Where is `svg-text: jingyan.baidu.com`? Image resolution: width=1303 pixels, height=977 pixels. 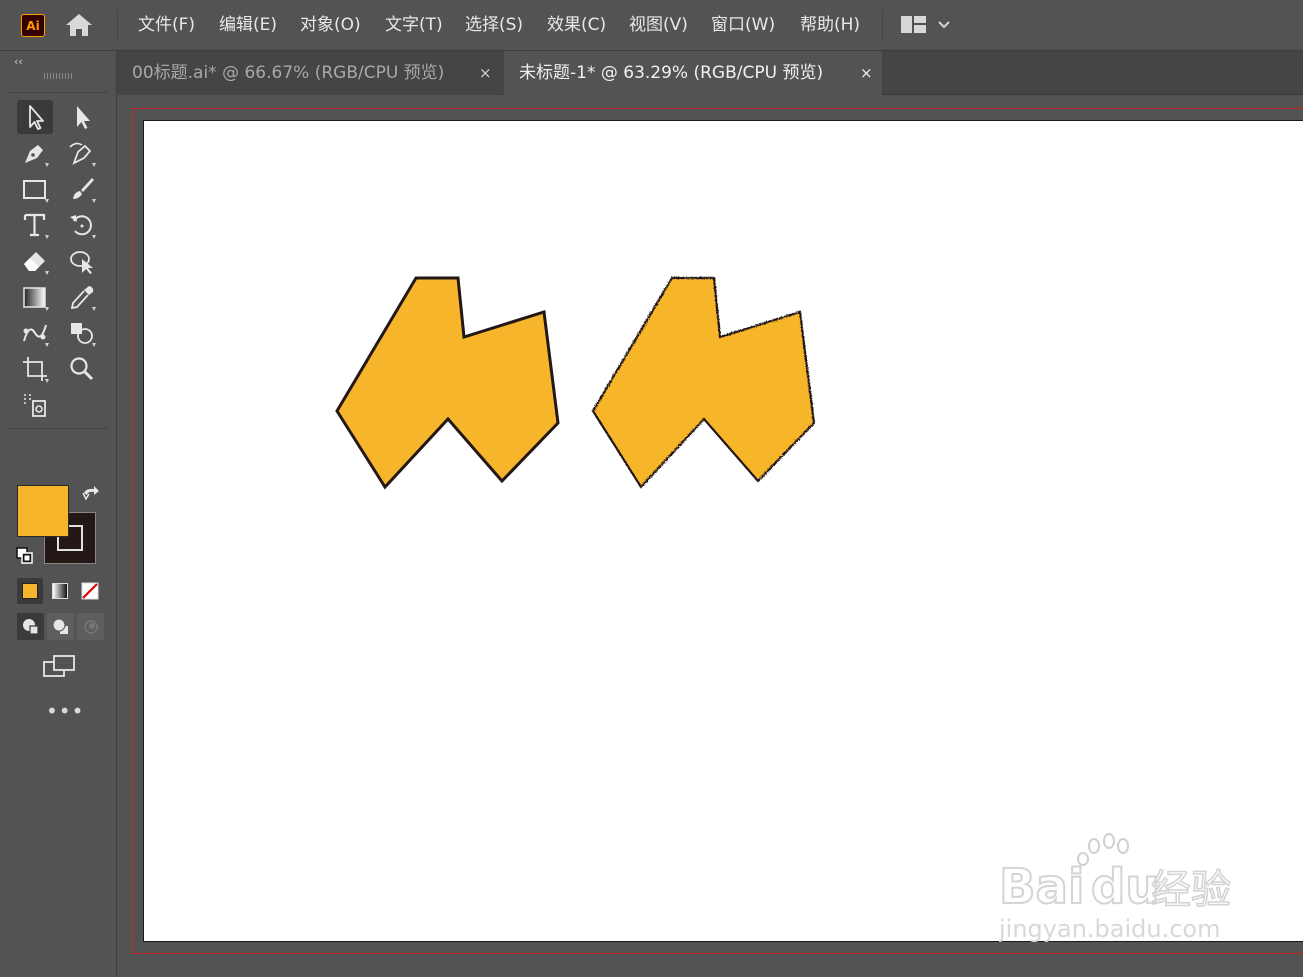 svg-text: jingyan.baidu.com is located at coordinates (1109, 929).